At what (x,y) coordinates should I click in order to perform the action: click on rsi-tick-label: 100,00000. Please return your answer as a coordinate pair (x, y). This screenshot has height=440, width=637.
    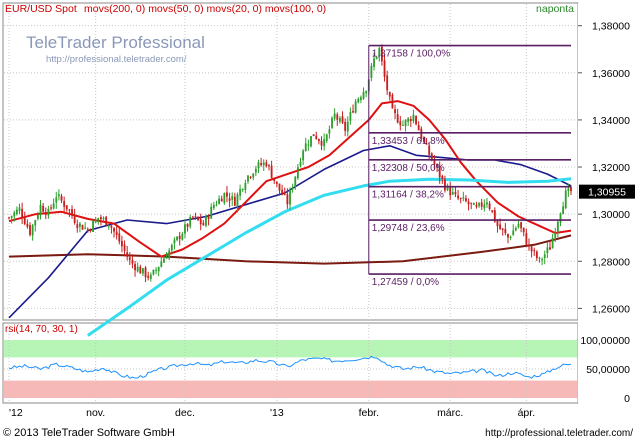
    Looking at the image, I should click on (605, 341).